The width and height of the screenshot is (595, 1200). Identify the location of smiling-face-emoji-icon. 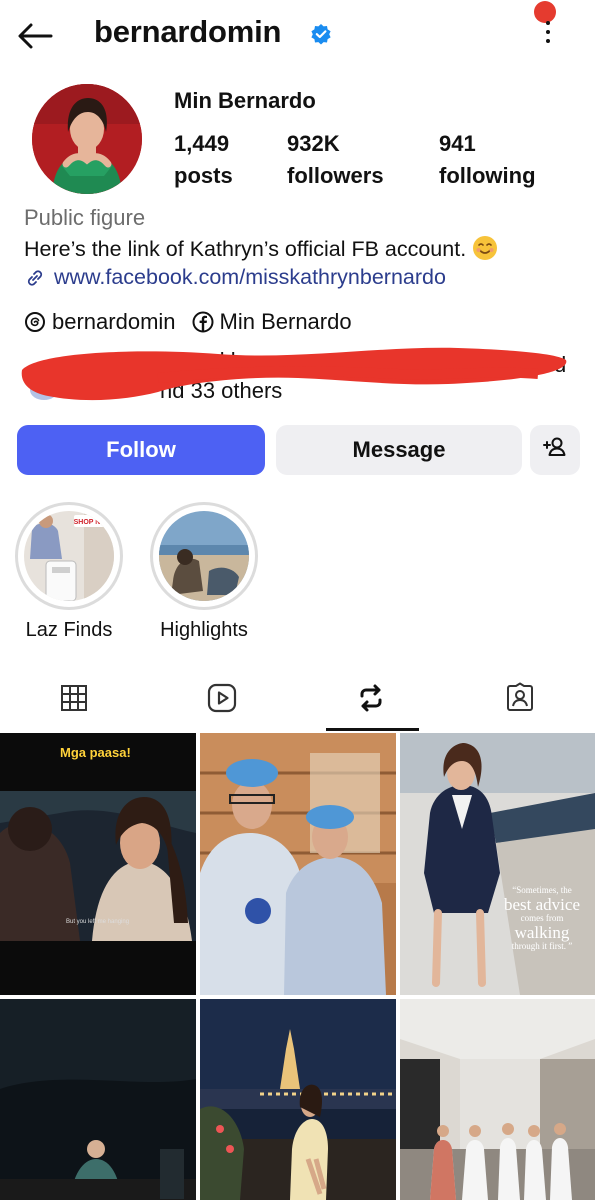
(485, 248).